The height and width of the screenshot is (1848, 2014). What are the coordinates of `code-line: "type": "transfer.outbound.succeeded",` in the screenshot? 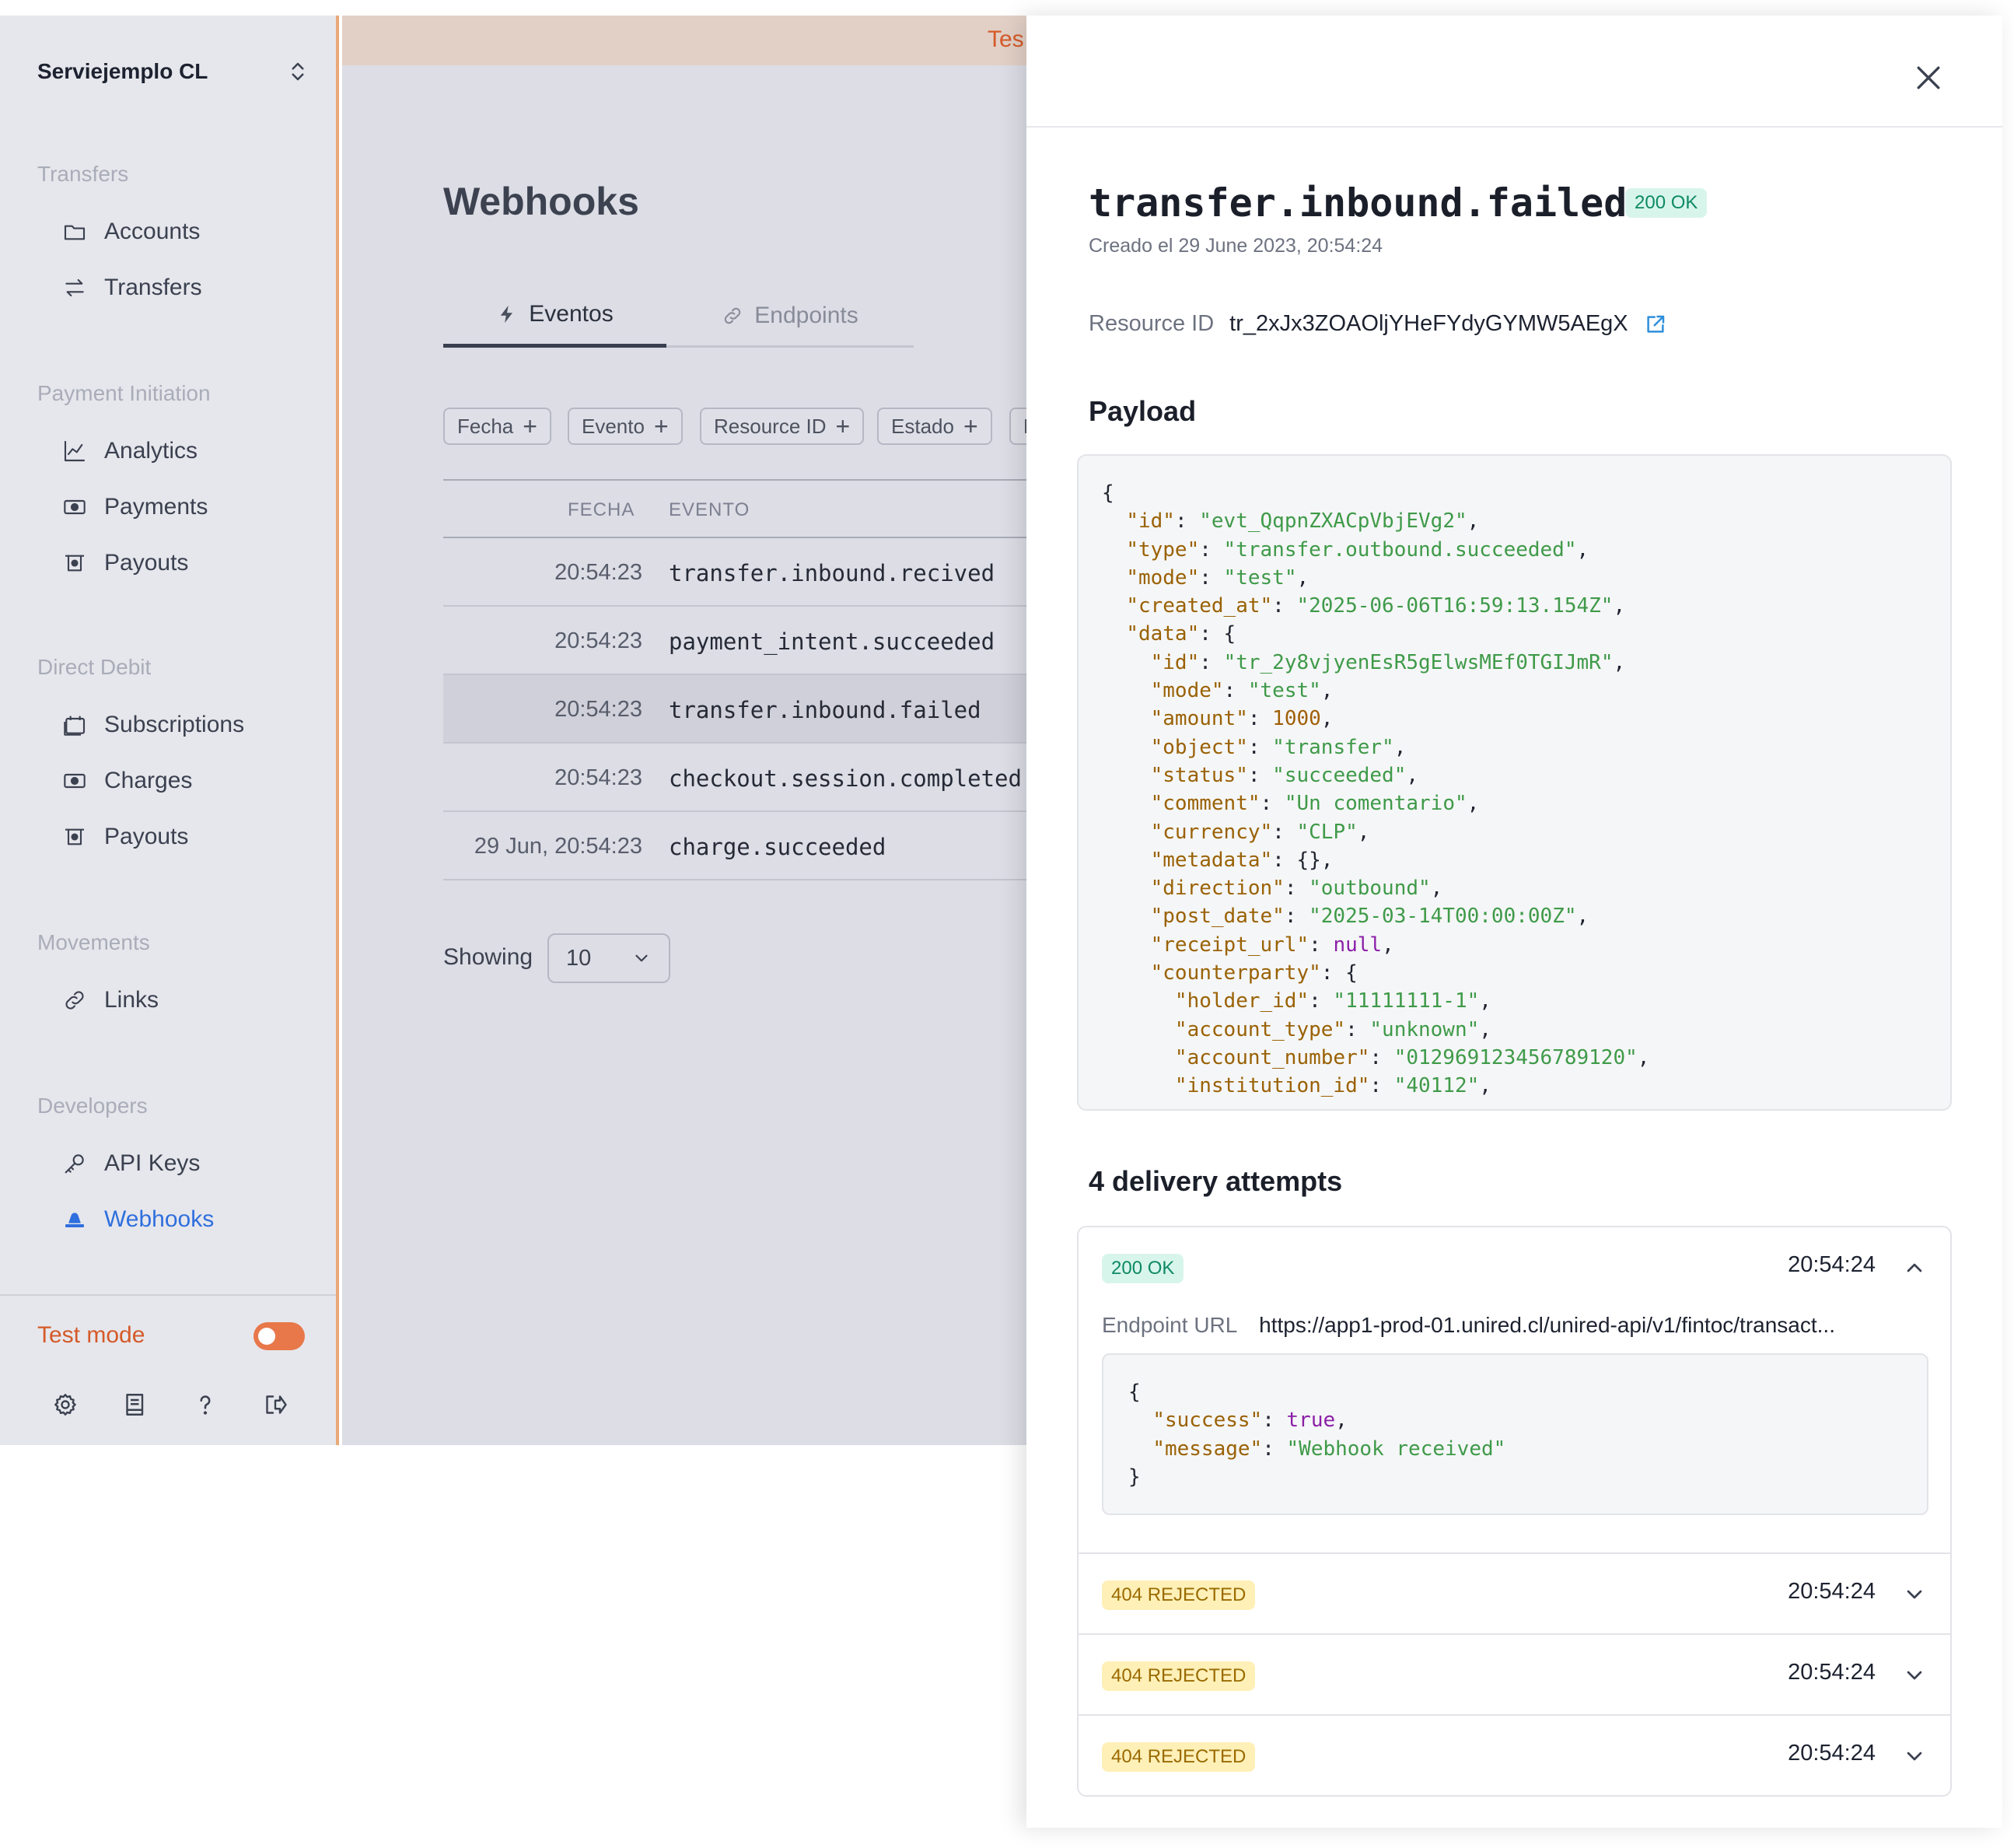 It's located at (1514, 550).